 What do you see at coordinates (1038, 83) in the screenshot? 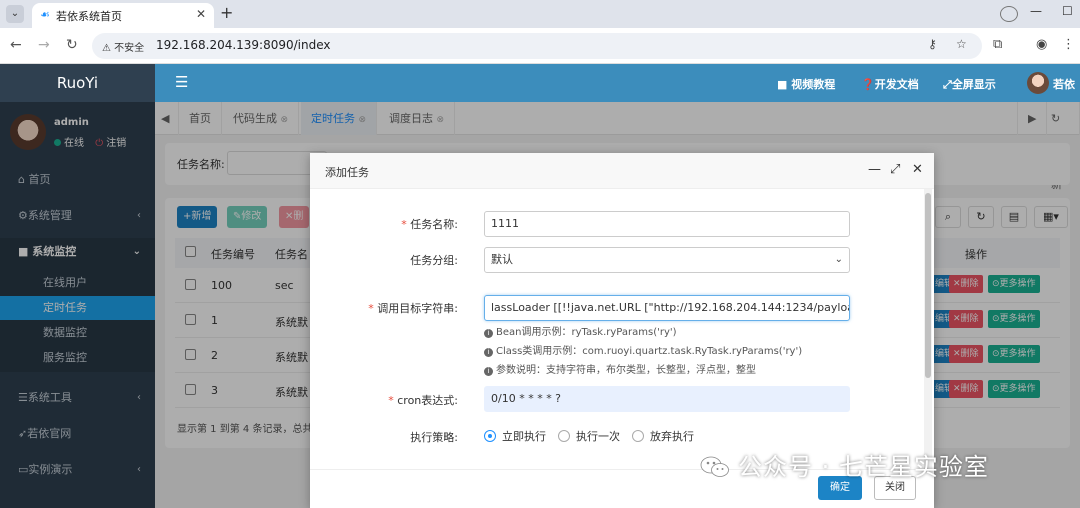
I see `user-avatar` at bounding box center [1038, 83].